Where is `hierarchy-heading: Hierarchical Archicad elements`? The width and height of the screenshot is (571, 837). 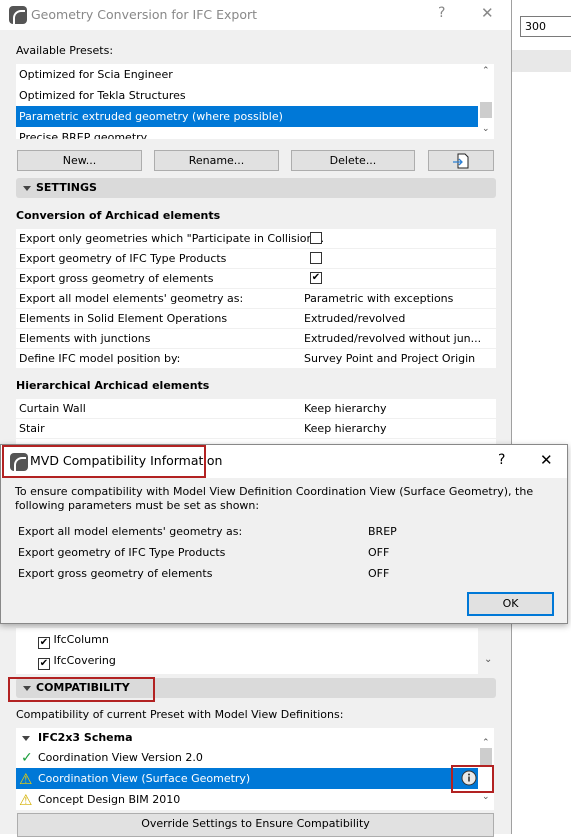 hierarchy-heading: Hierarchical Archicad elements is located at coordinates (113, 385).